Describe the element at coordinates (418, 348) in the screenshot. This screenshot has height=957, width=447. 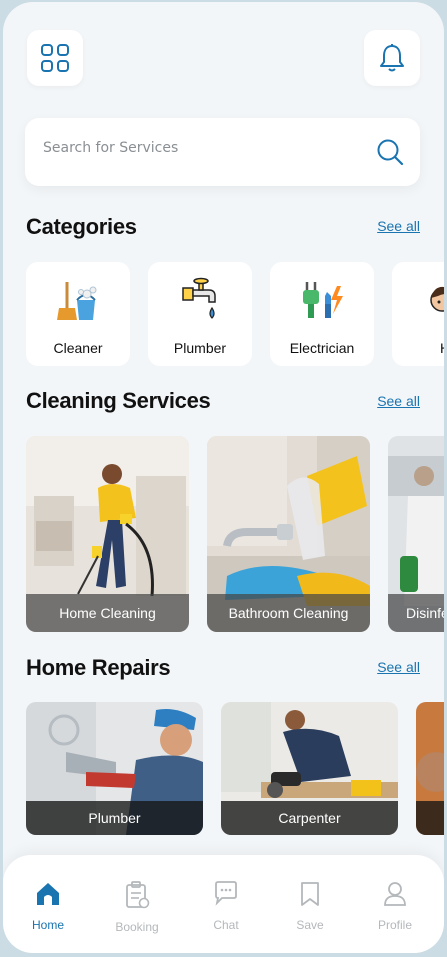
I see `category-label: Hair` at that location.